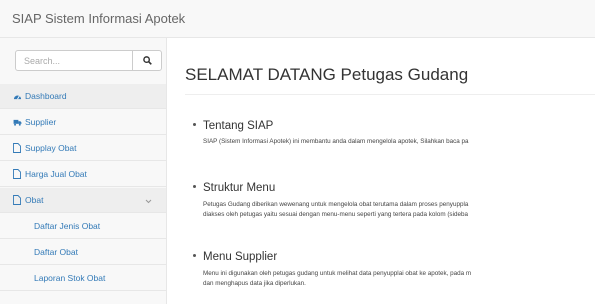 The width and height of the screenshot is (595, 304). Describe the element at coordinates (83, 96) in the screenshot. I see `sidebar-item-dashboard: Dashboard` at that location.